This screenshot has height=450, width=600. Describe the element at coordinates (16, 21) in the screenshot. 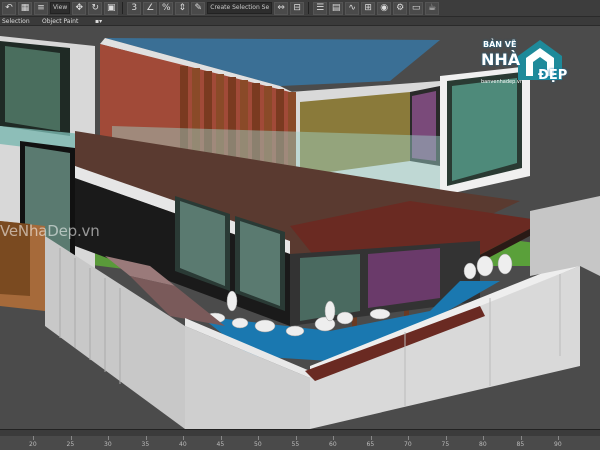

I see `selection-label: Selection` at that location.